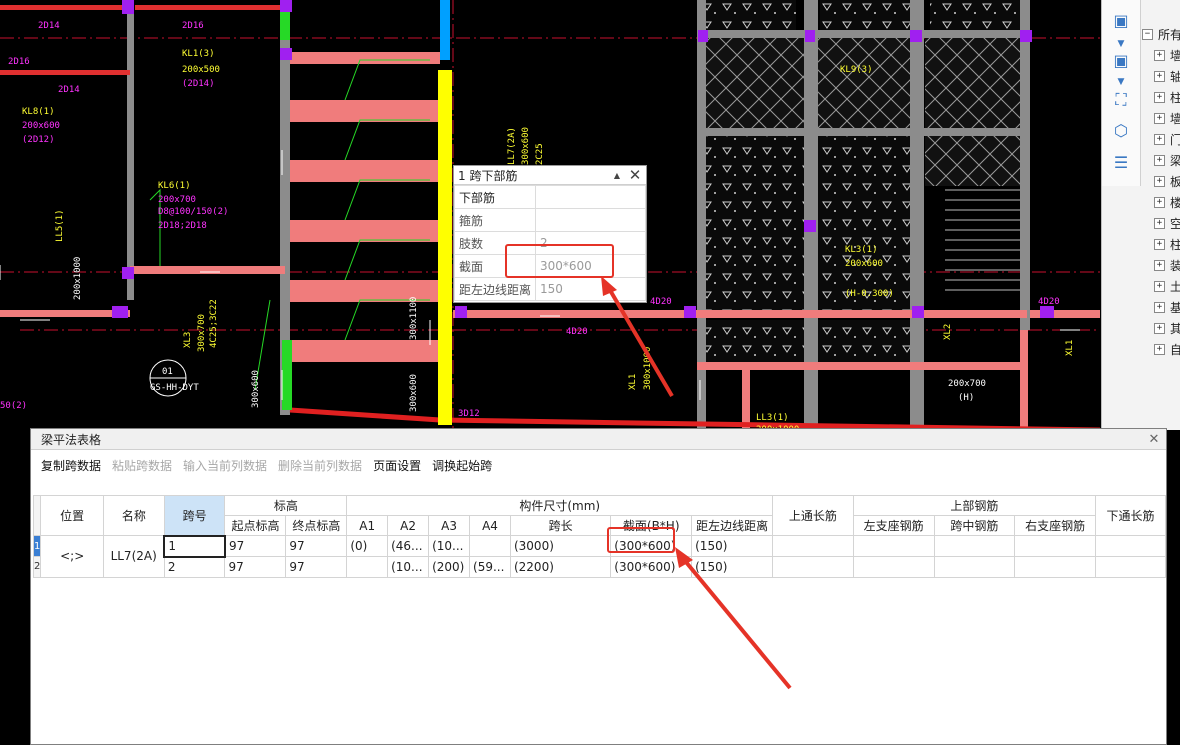  Describe the element at coordinates (286, 505) in the screenshot. I see `header-elevation: 标高` at that location.